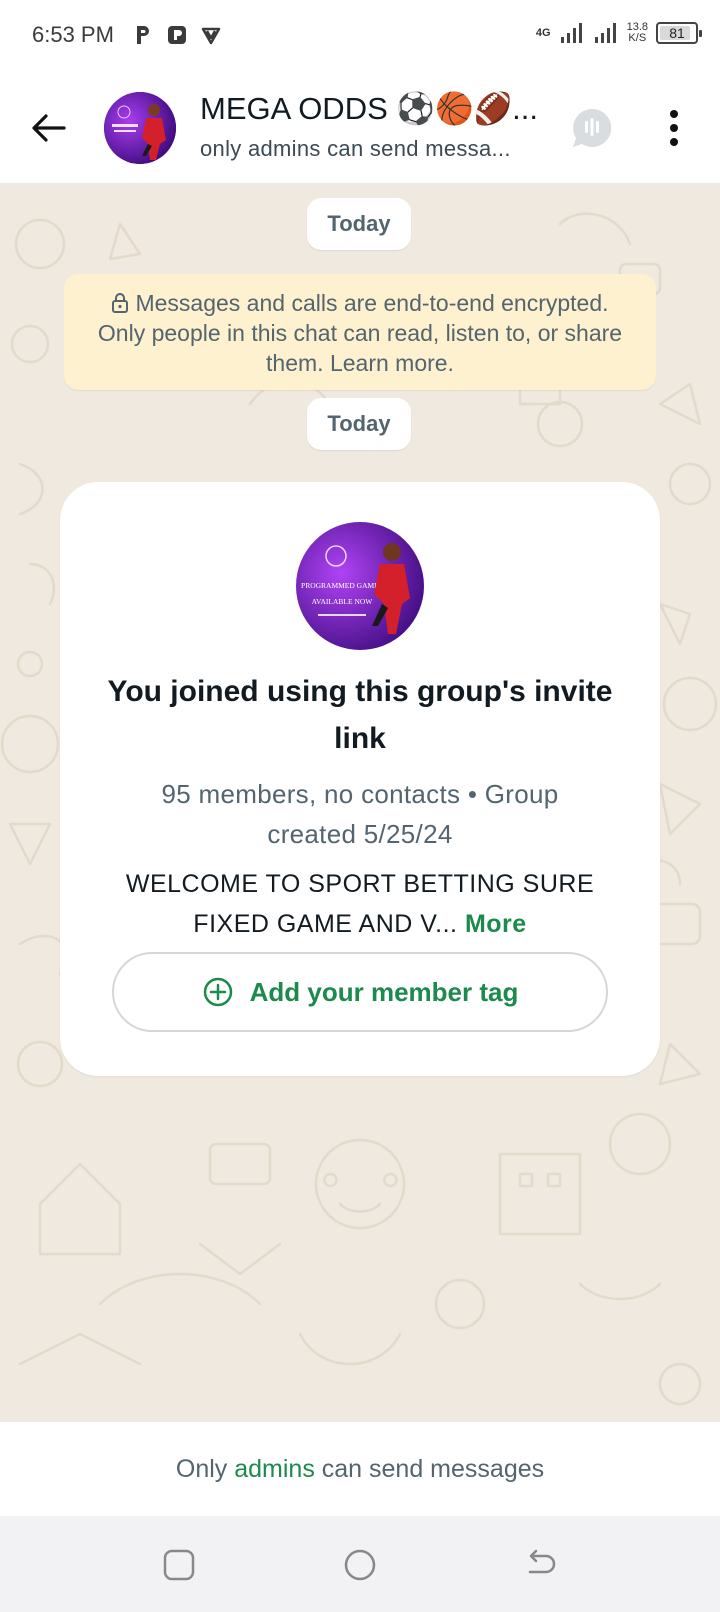  I want to click on more-options-icon, so click(674, 128).